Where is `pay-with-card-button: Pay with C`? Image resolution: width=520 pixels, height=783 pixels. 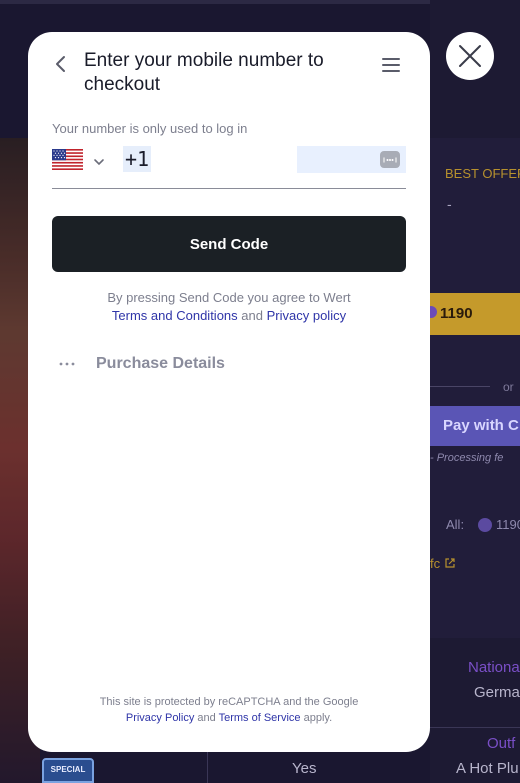 pay-with-card-button: Pay with C is located at coordinates (475, 426).